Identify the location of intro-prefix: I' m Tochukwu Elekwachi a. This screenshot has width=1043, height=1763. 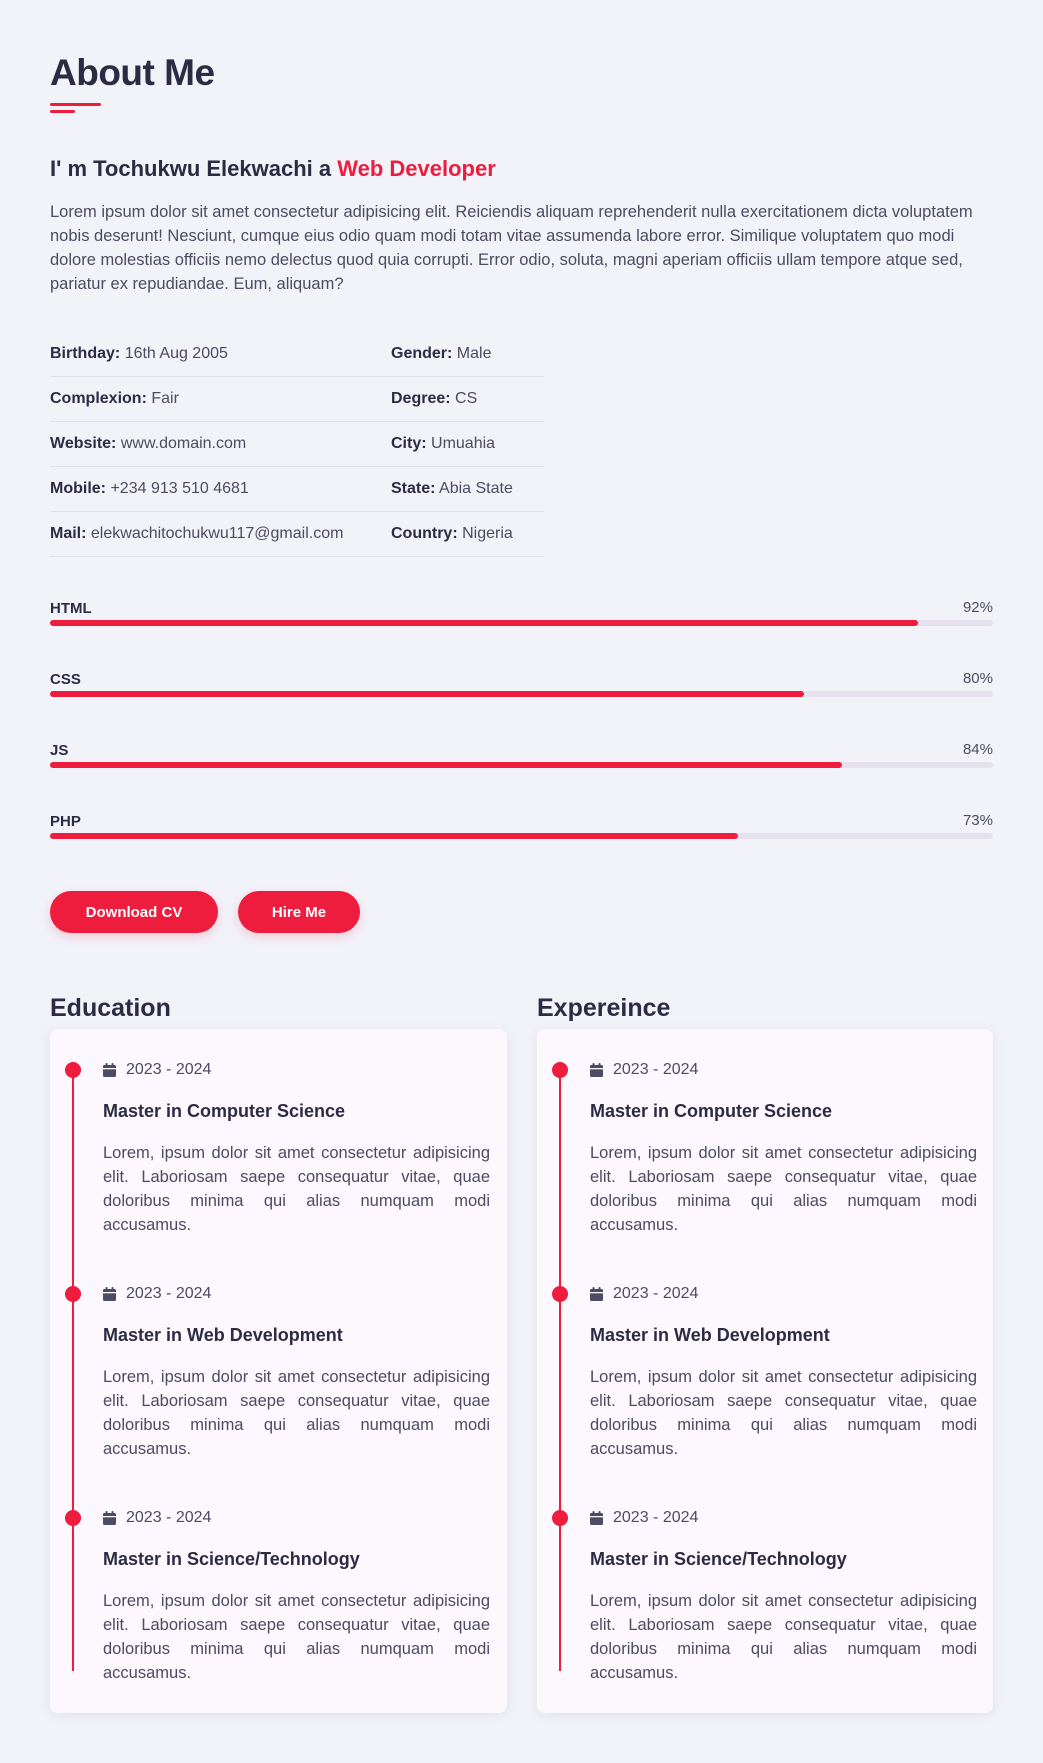
(194, 168).